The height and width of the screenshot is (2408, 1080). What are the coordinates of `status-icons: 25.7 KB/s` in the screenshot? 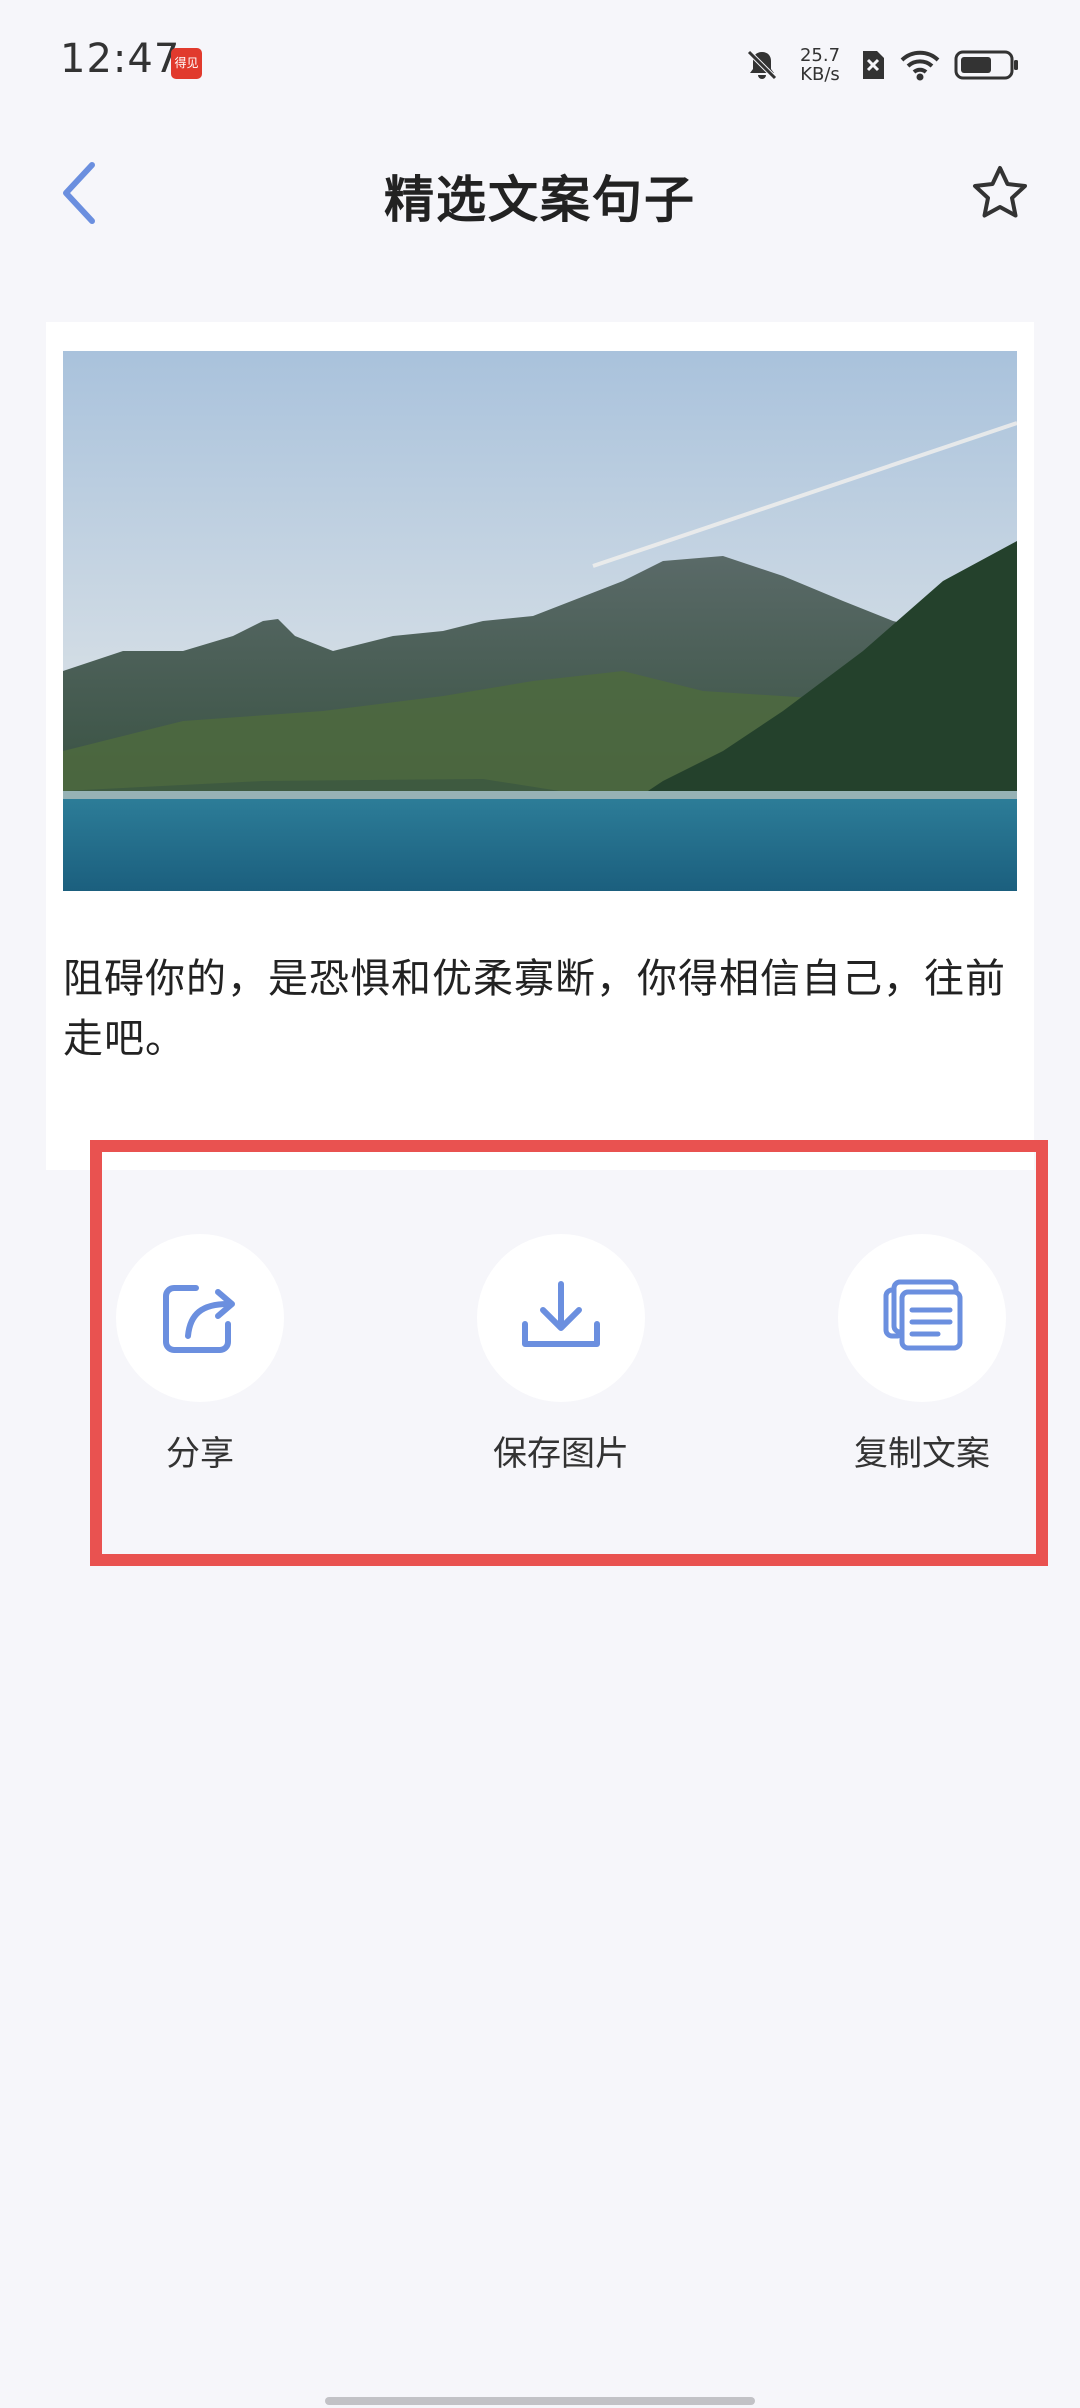 It's located at (882, 65).